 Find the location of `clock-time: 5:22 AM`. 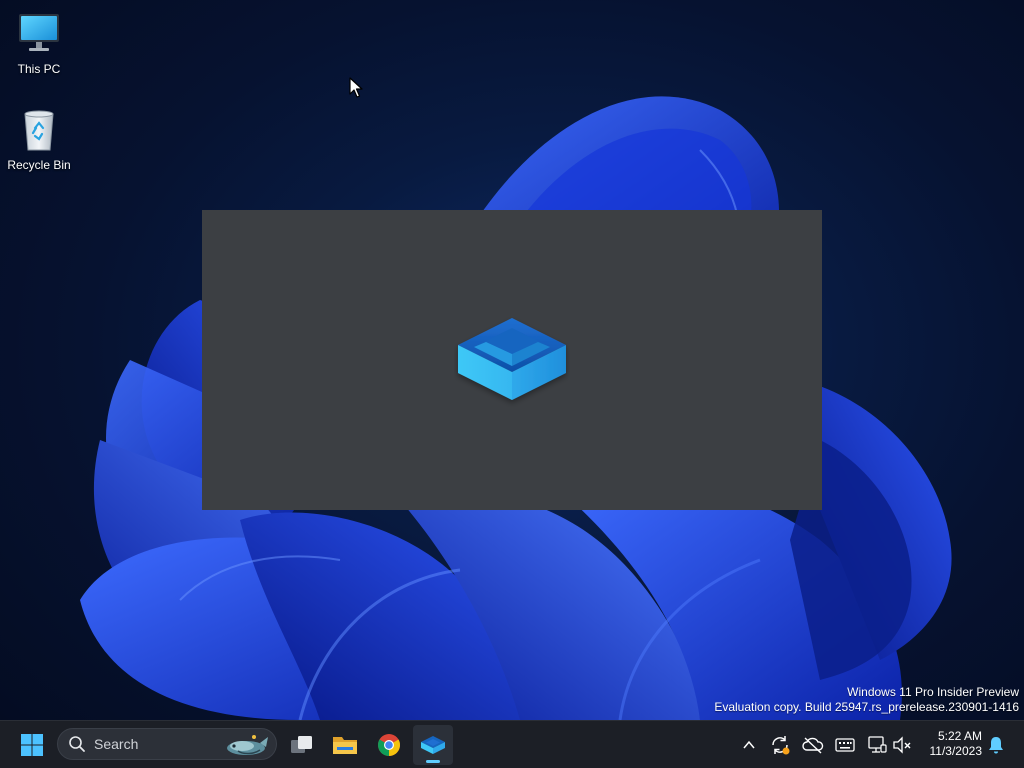

clock-time: 5:22 AM is located at coordinates (959, 736).